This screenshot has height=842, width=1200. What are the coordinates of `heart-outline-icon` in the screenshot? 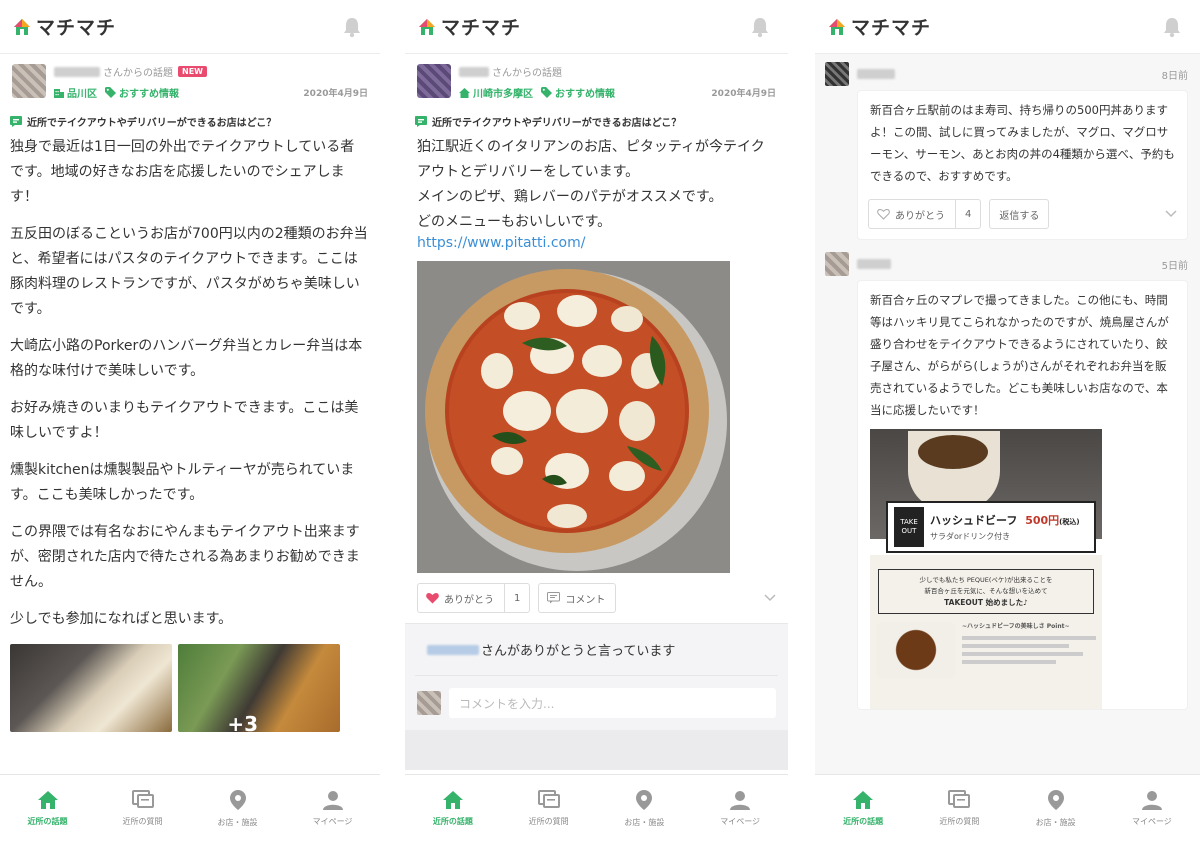 It's located at (883, 214).